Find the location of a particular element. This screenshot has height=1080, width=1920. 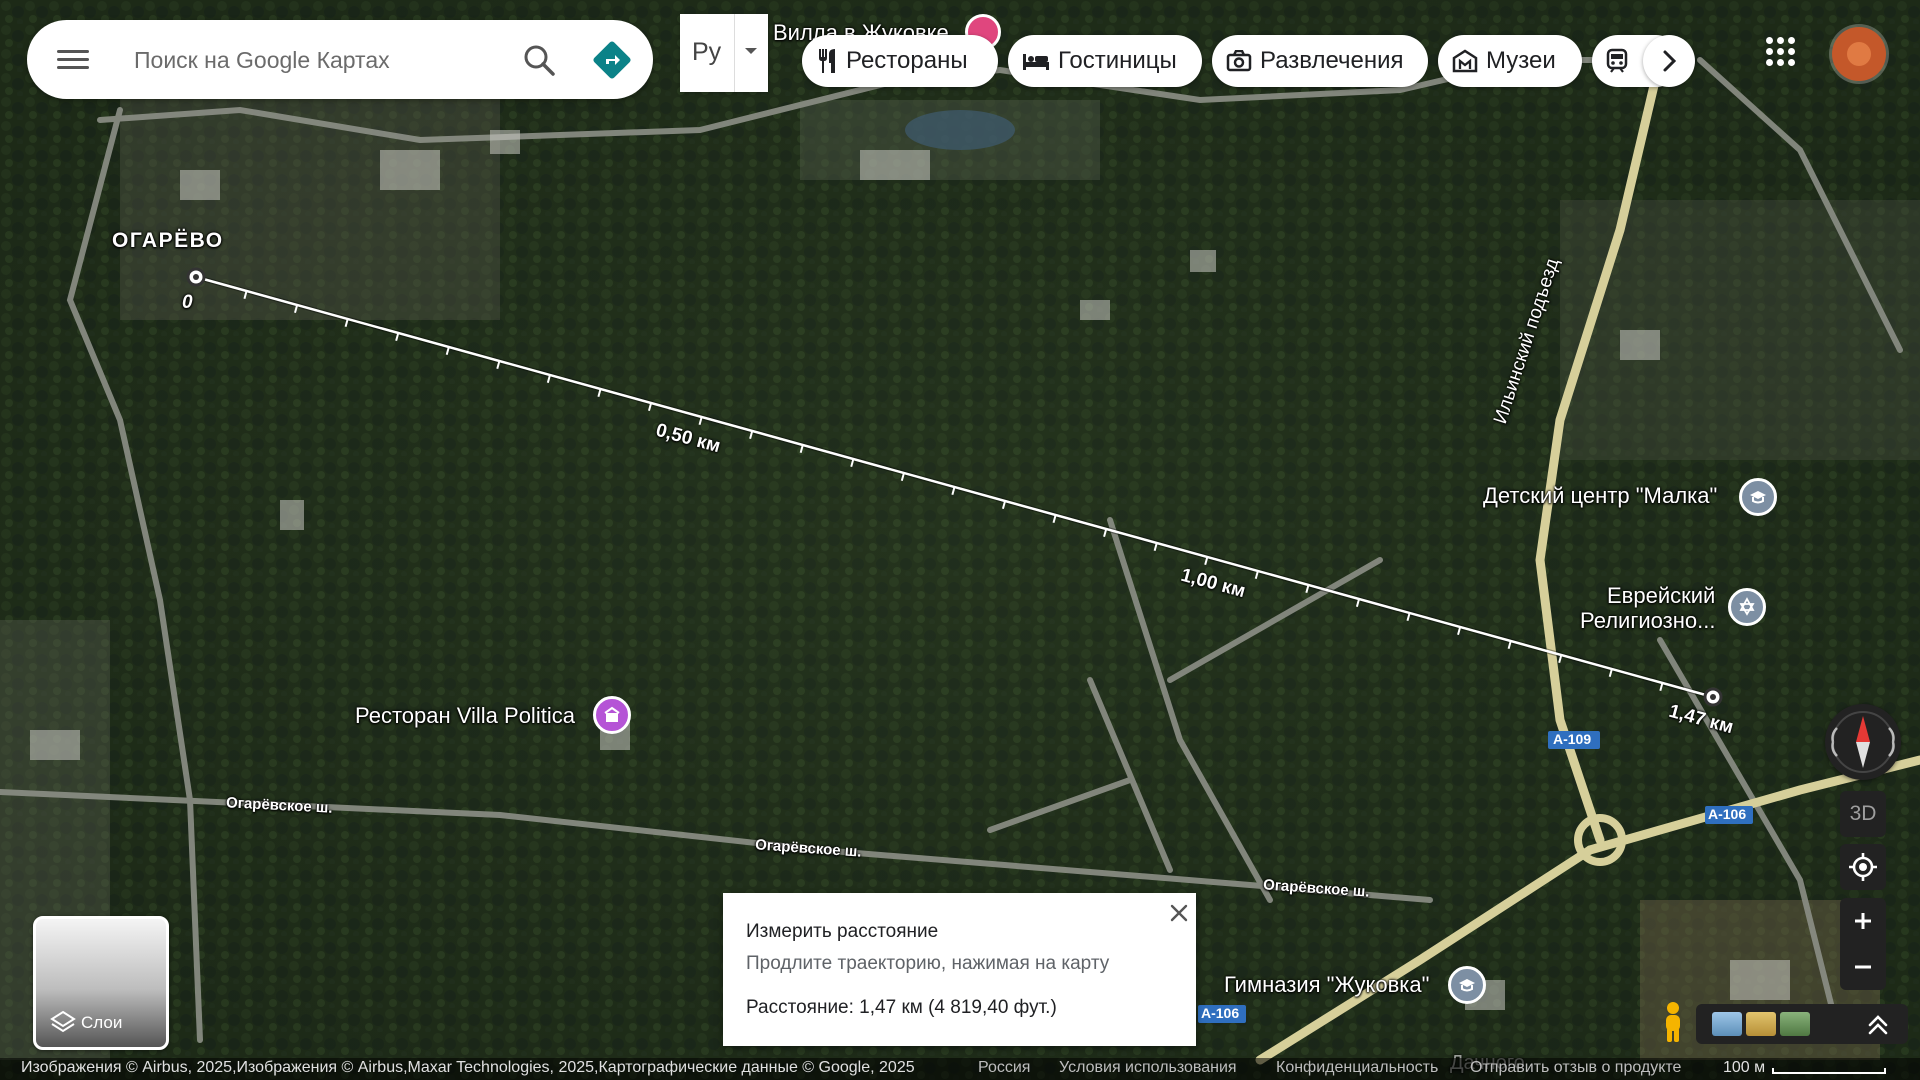

chip-hotels: Гостиницы is located at coordinates (1105, 61).